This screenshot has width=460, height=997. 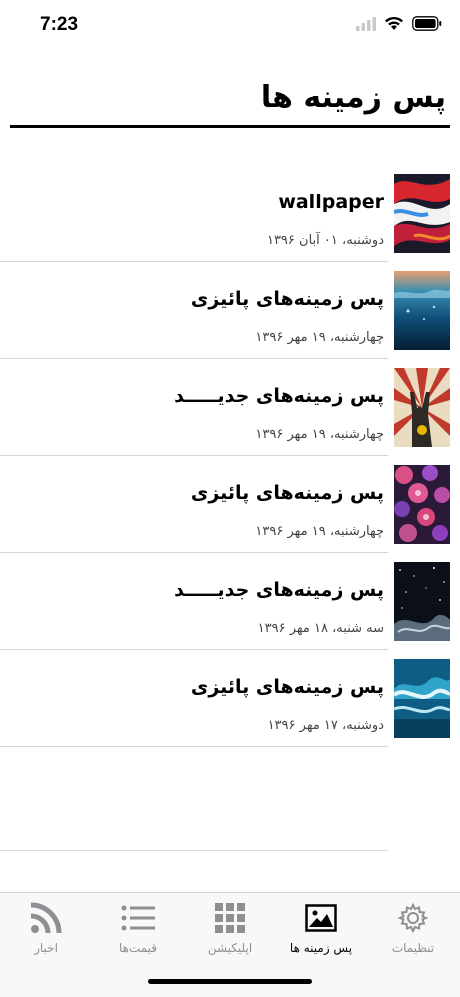 I want to click on tab-settings: تنظیمات, so click(x=413, y=928).